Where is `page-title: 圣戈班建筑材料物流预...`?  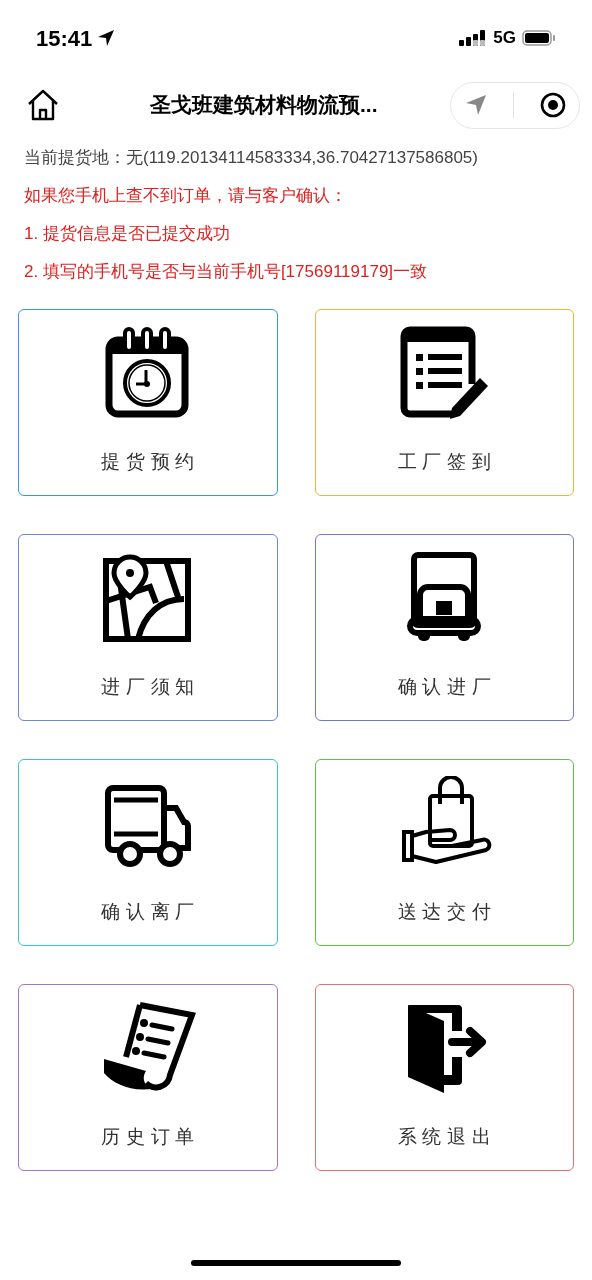 page-title: 圣戈班建筑材料物流预... is located at coordinates (264, 105).